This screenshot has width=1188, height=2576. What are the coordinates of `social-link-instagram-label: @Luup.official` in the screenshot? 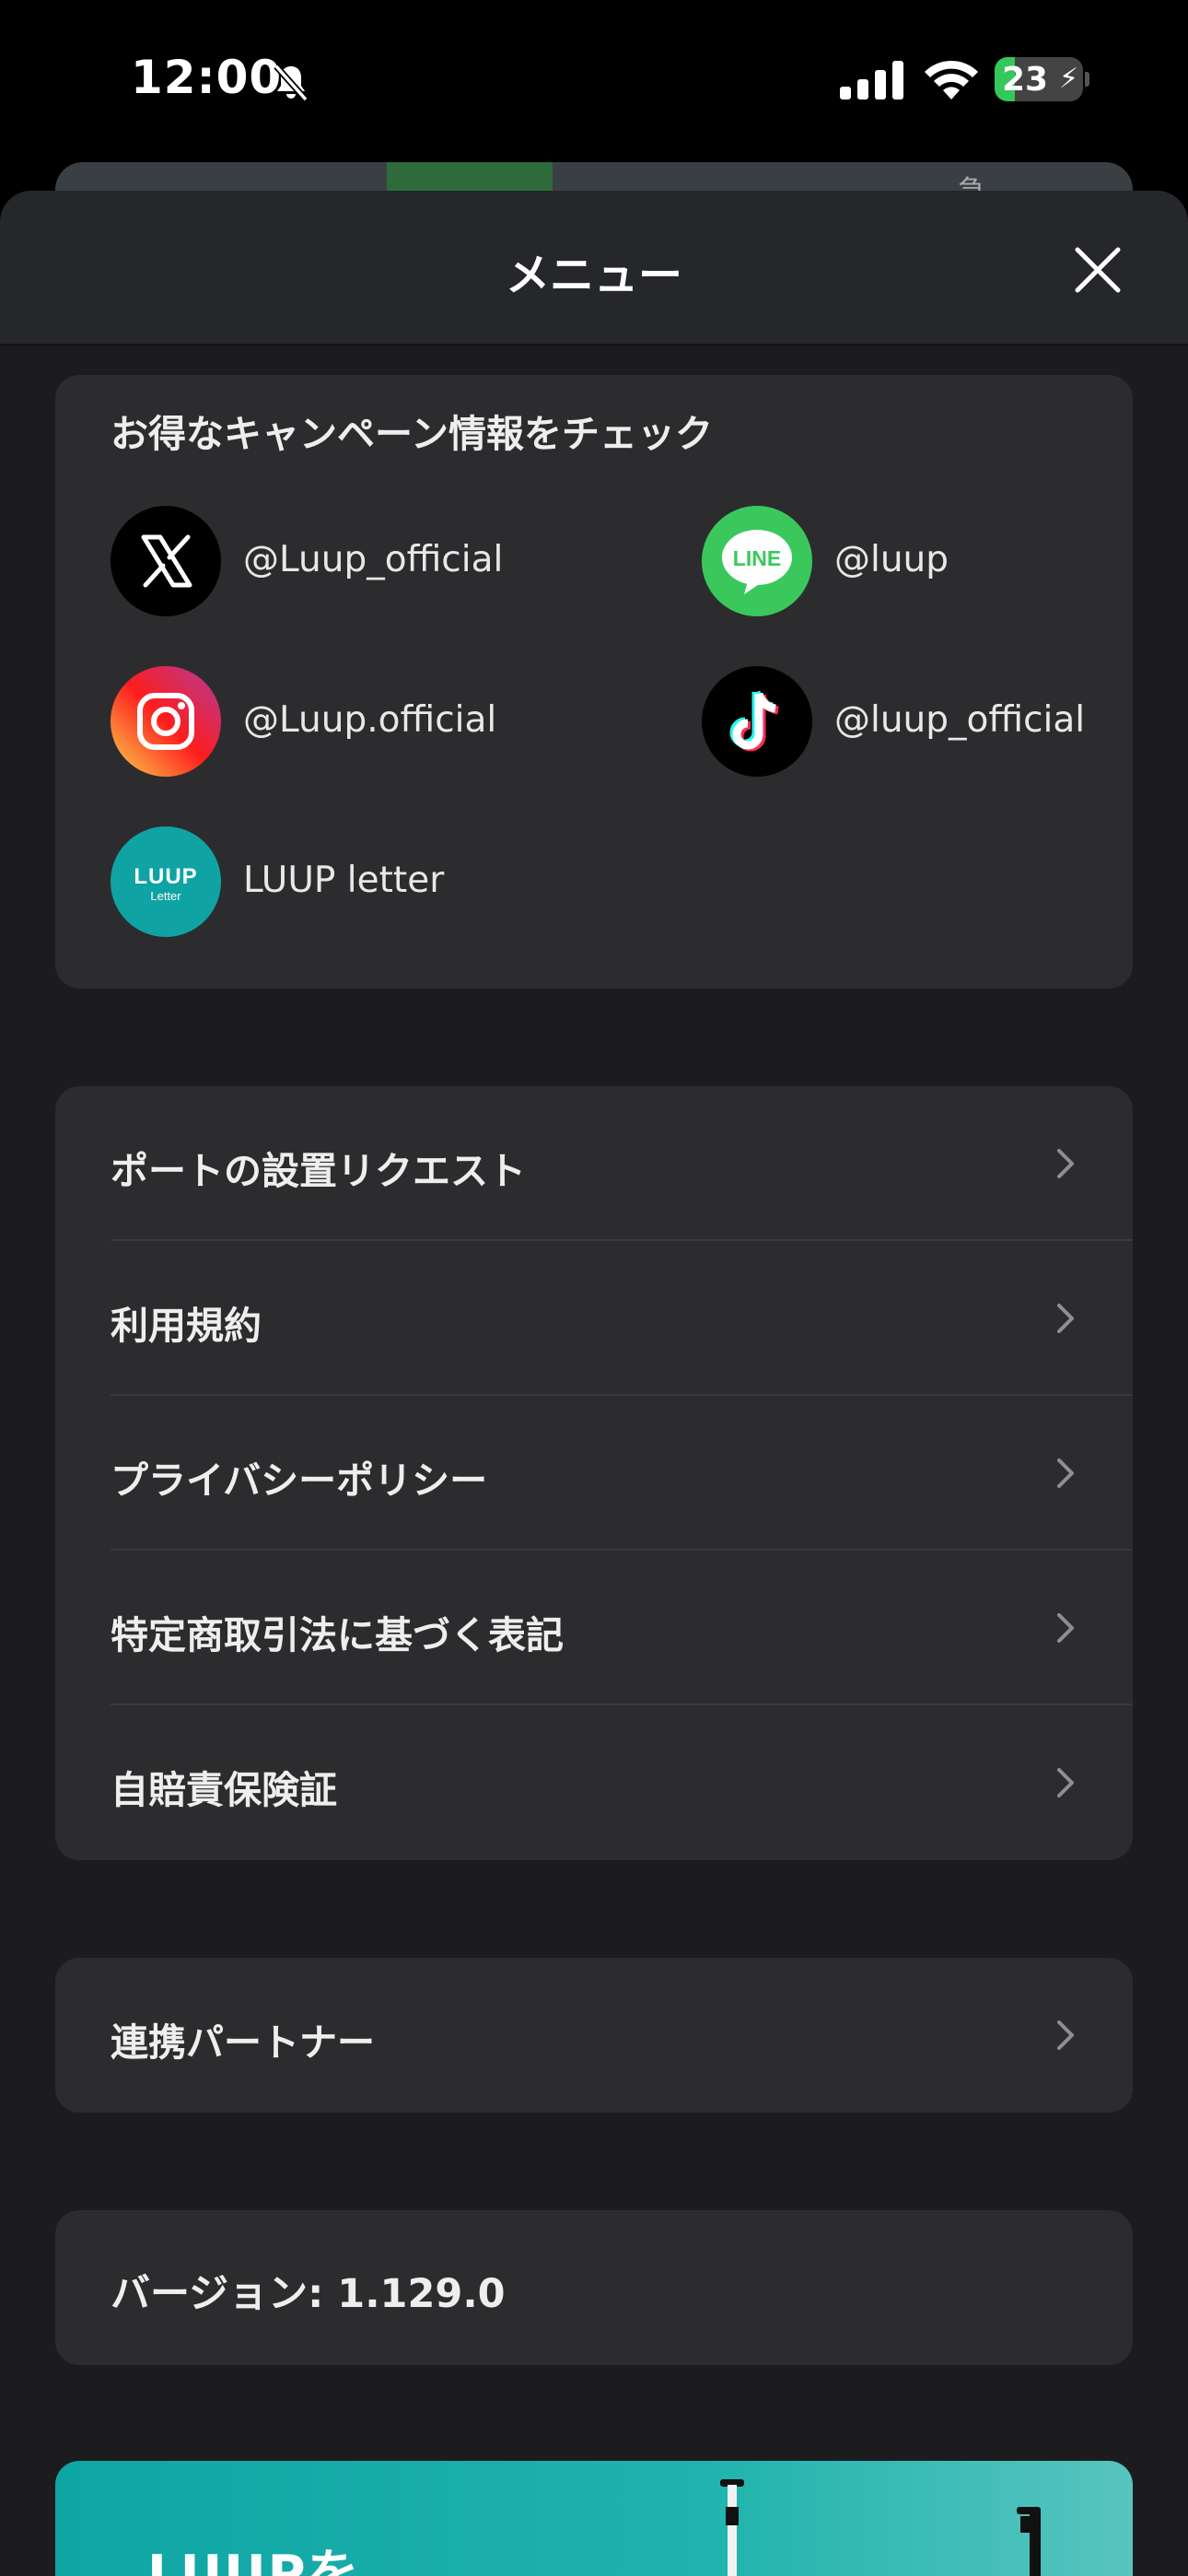 It's located at (370, 720).